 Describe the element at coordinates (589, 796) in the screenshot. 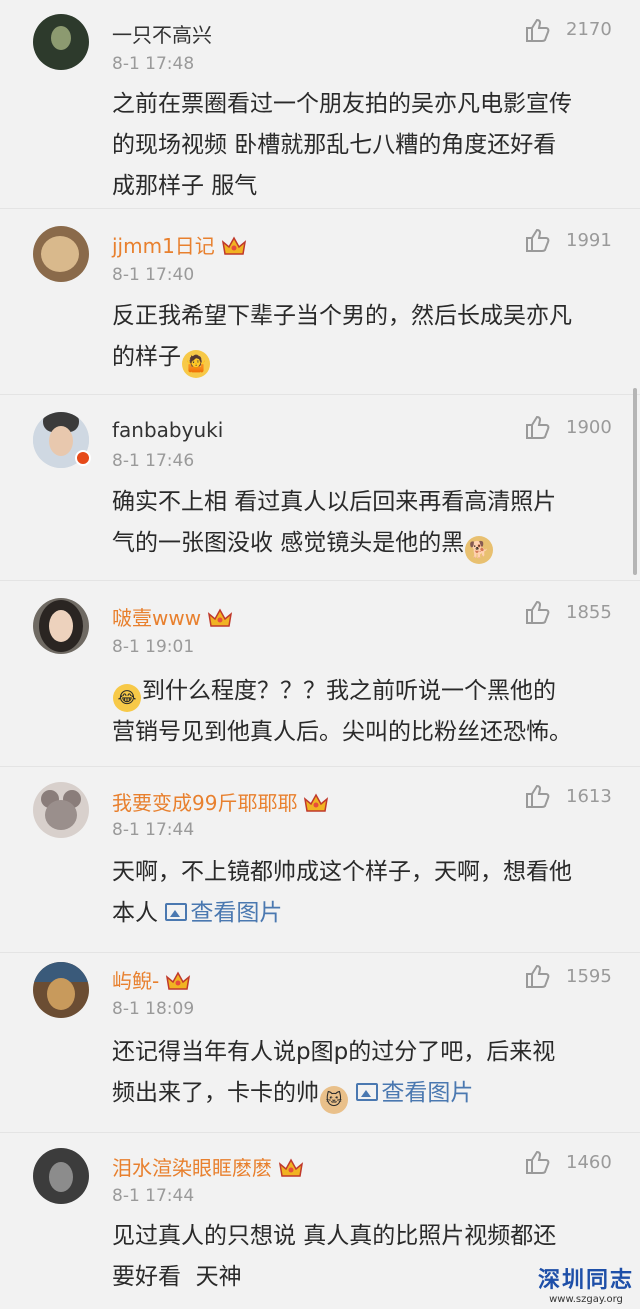

I see `like-count: 1613` at that location.